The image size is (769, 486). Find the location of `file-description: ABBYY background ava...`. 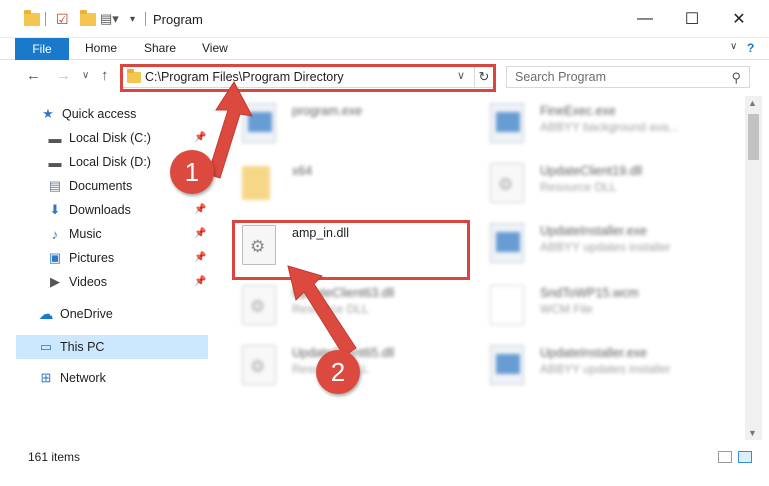

file-description: ABBYY background ava... is located at coordinates (609, 127).